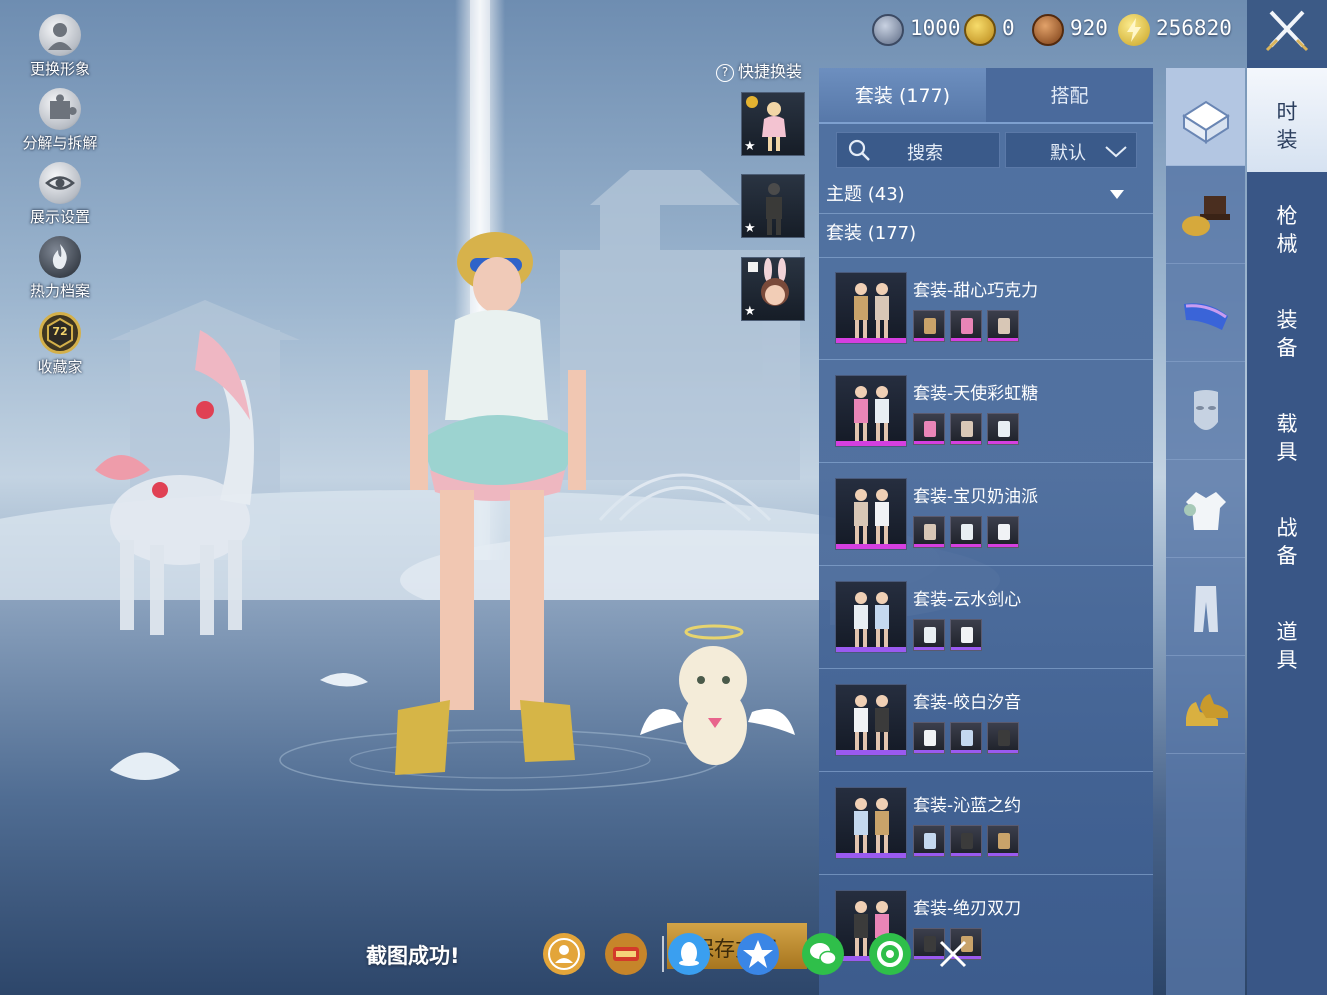  I want to click on share-friend-button, so click(564, 954).